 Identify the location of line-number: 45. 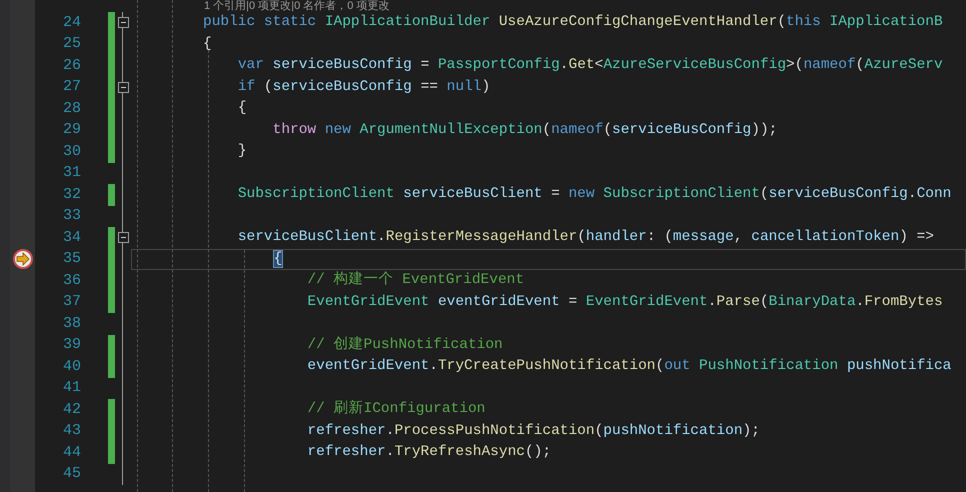
(71, 474).